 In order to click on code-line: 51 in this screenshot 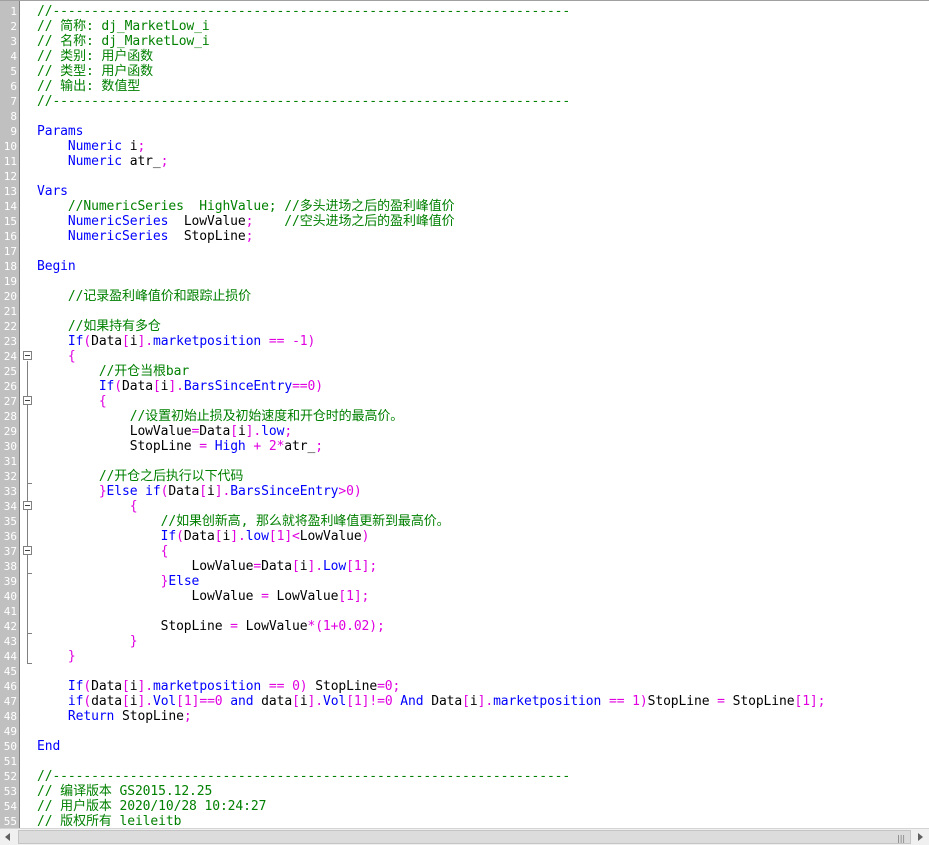, I will do `click(464, 761)`.